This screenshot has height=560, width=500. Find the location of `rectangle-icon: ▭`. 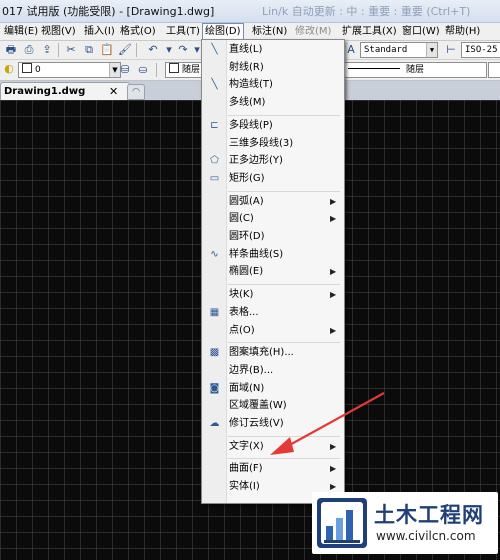

rectangle-icon: ▭ is located at coordinates (214, 178).